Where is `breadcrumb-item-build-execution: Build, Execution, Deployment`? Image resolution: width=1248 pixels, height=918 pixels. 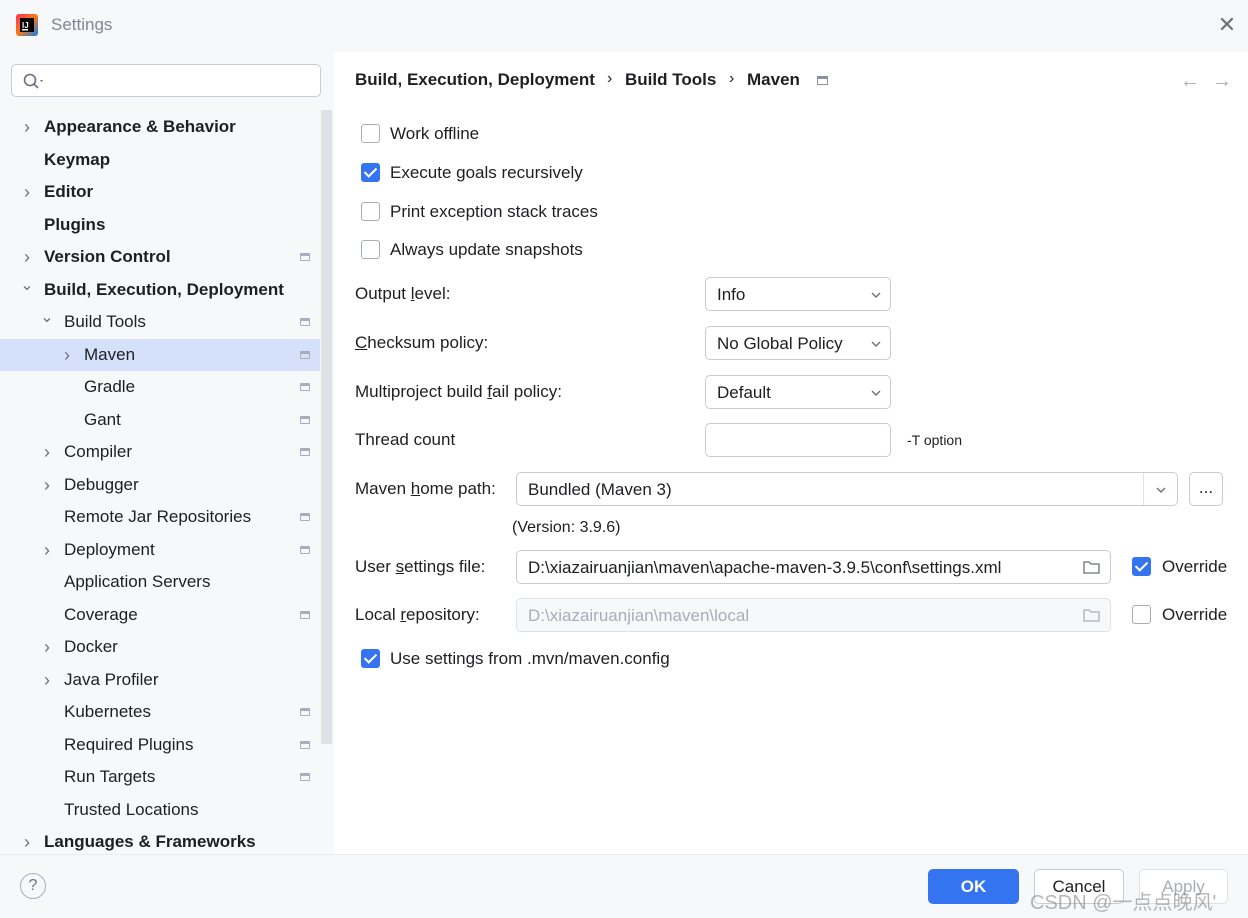 breadcrumb-item-build-execution: Build, Execution, Deployment is located at coordinates (475, 80).